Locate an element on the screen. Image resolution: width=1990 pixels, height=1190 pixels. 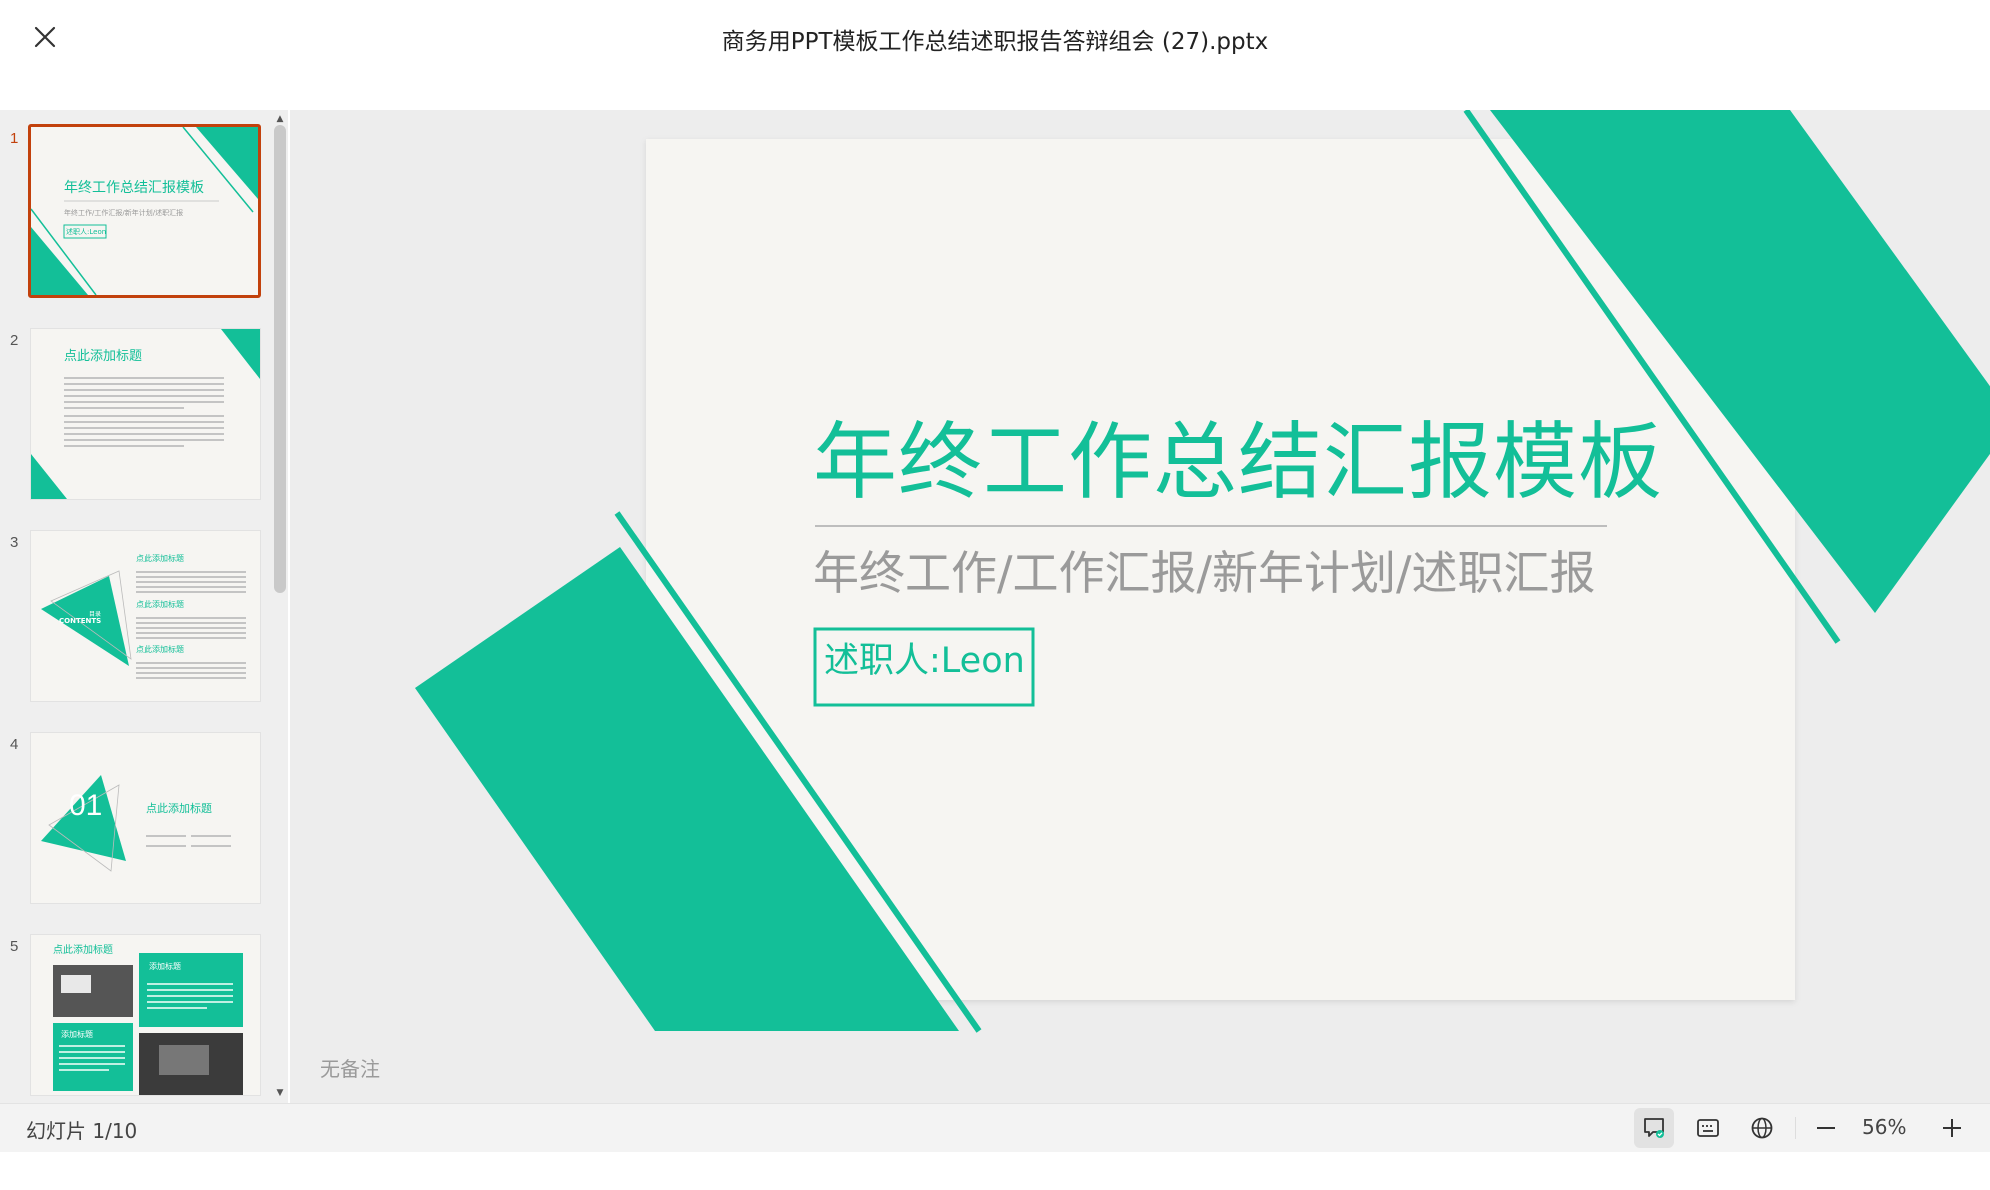
slide-subtitle: 年终工作/工作汇报/新年计划/述职汇报 is located at coordinates (1204, 570).